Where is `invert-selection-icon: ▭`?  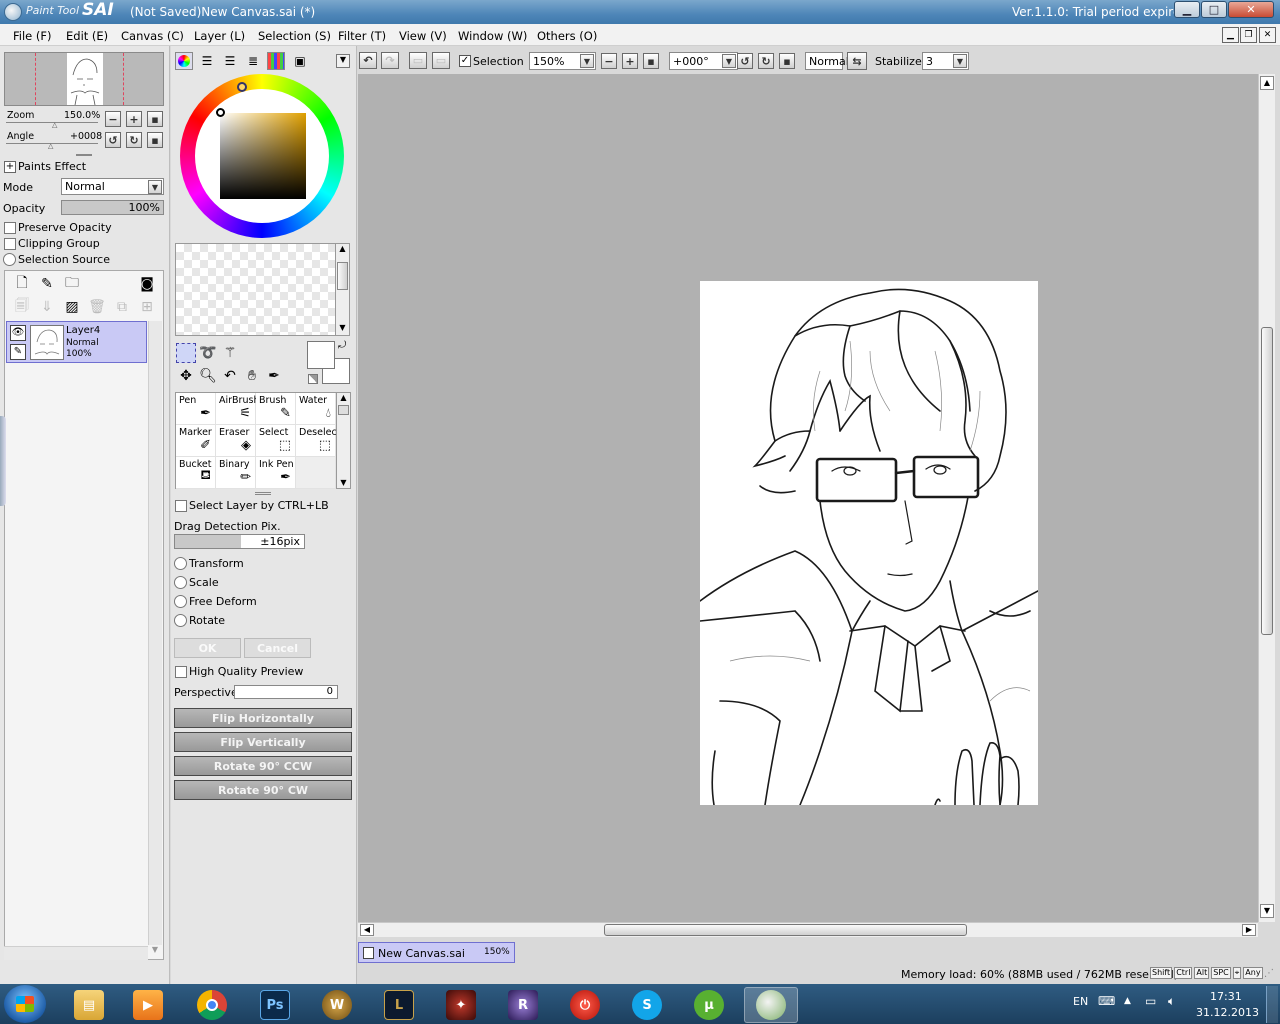
invert-selection-icon: ▭ is located at coordinates (441, 60).